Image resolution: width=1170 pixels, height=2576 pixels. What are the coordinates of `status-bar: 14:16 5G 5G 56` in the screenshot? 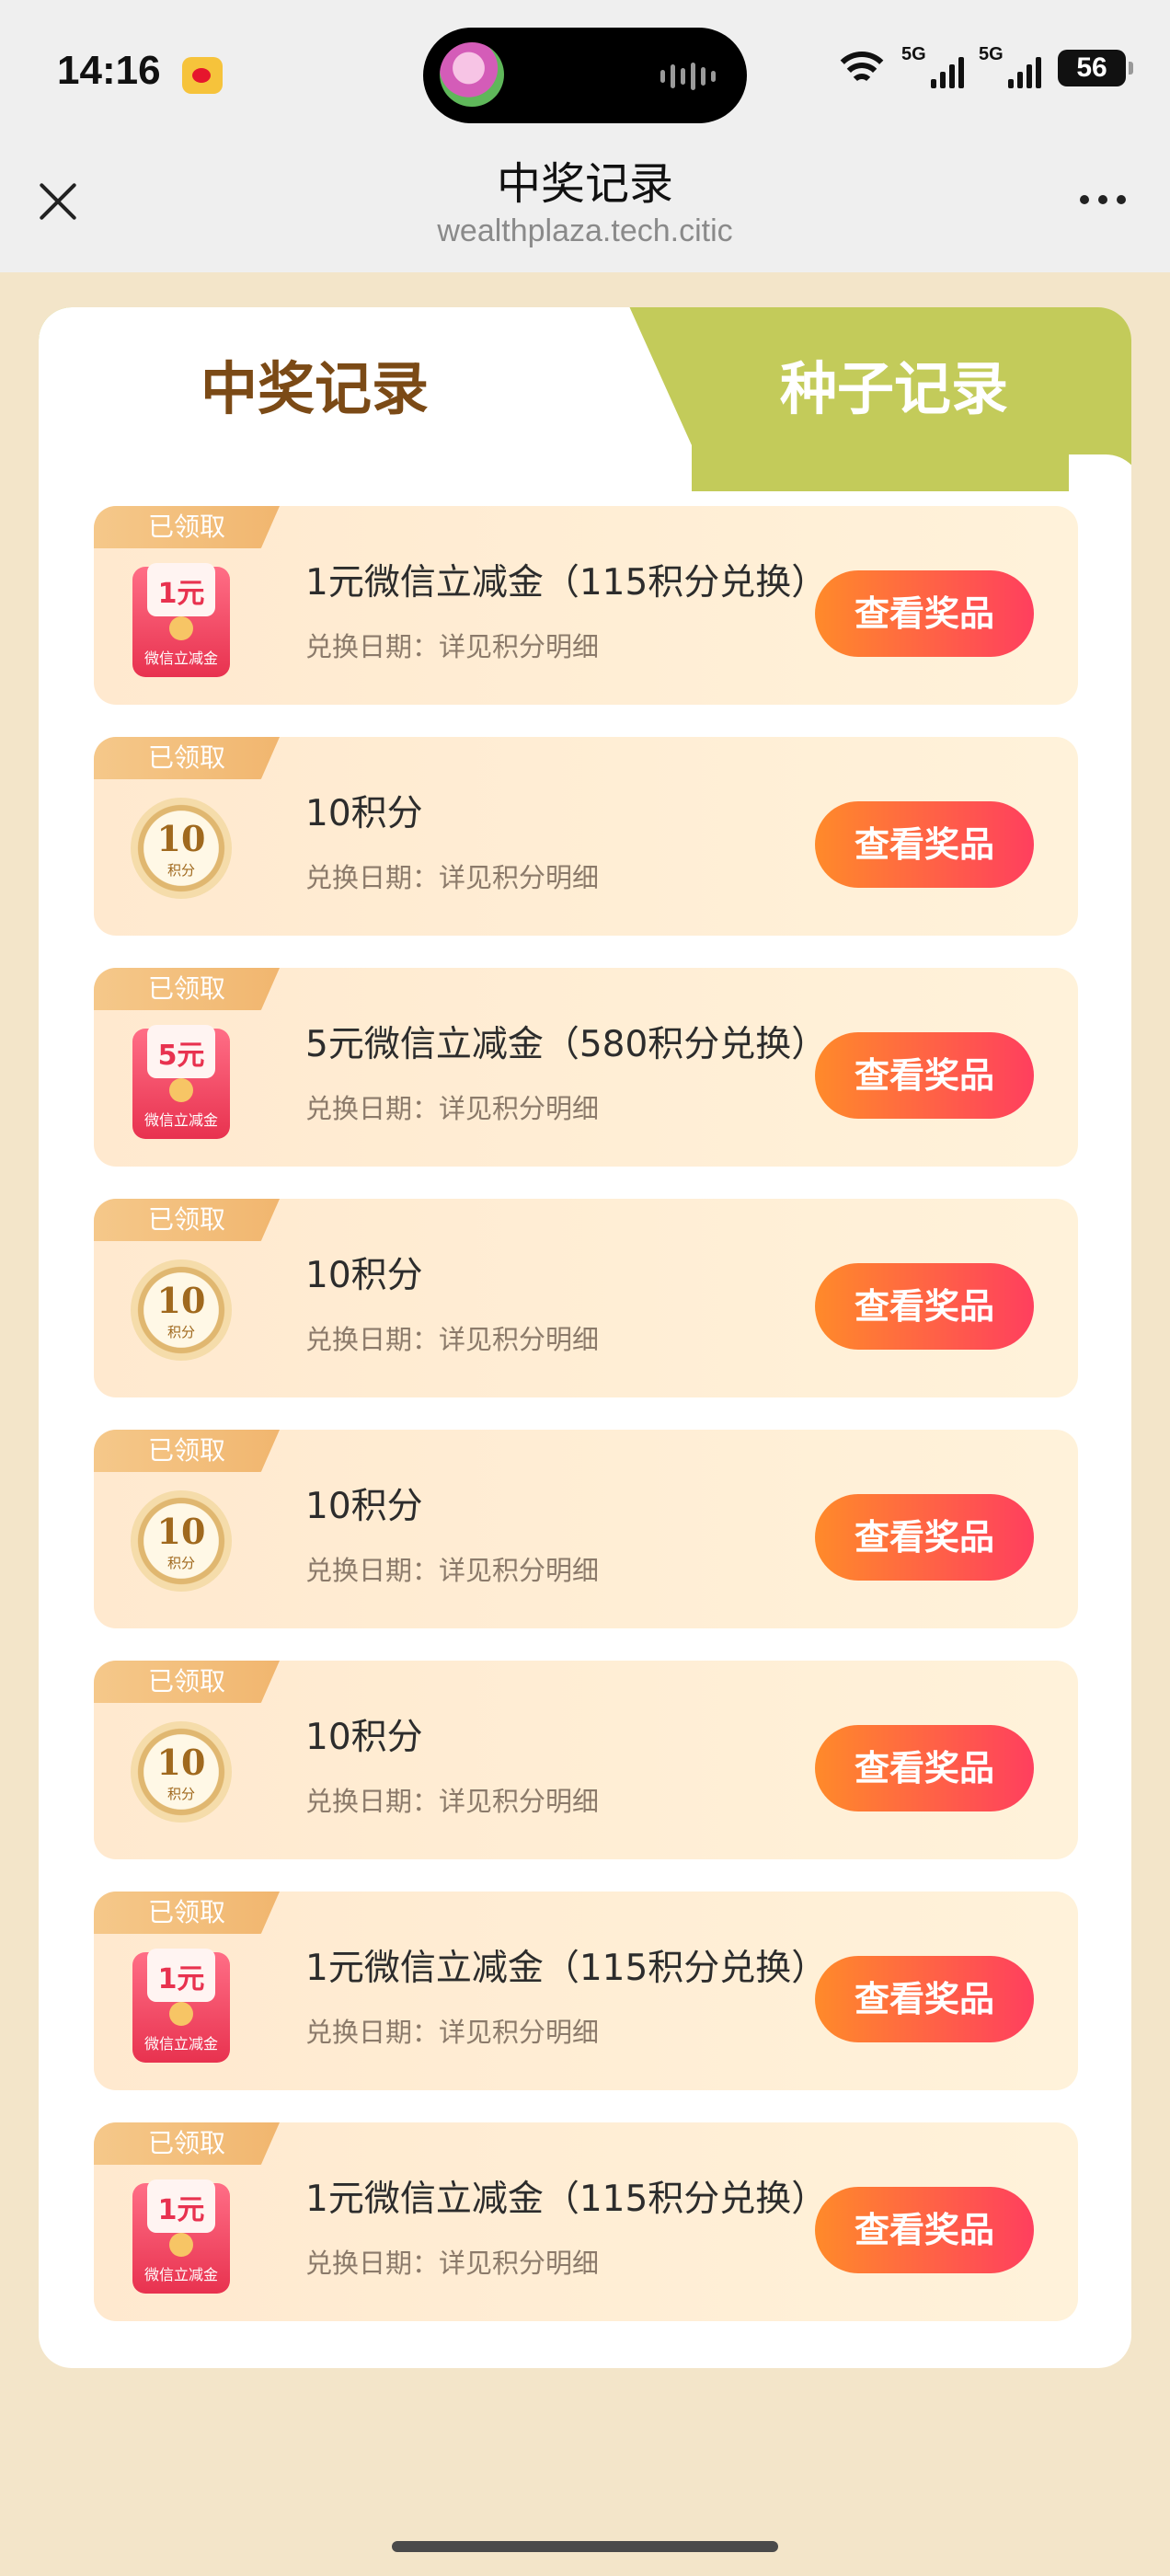 It's located at (585, 73).